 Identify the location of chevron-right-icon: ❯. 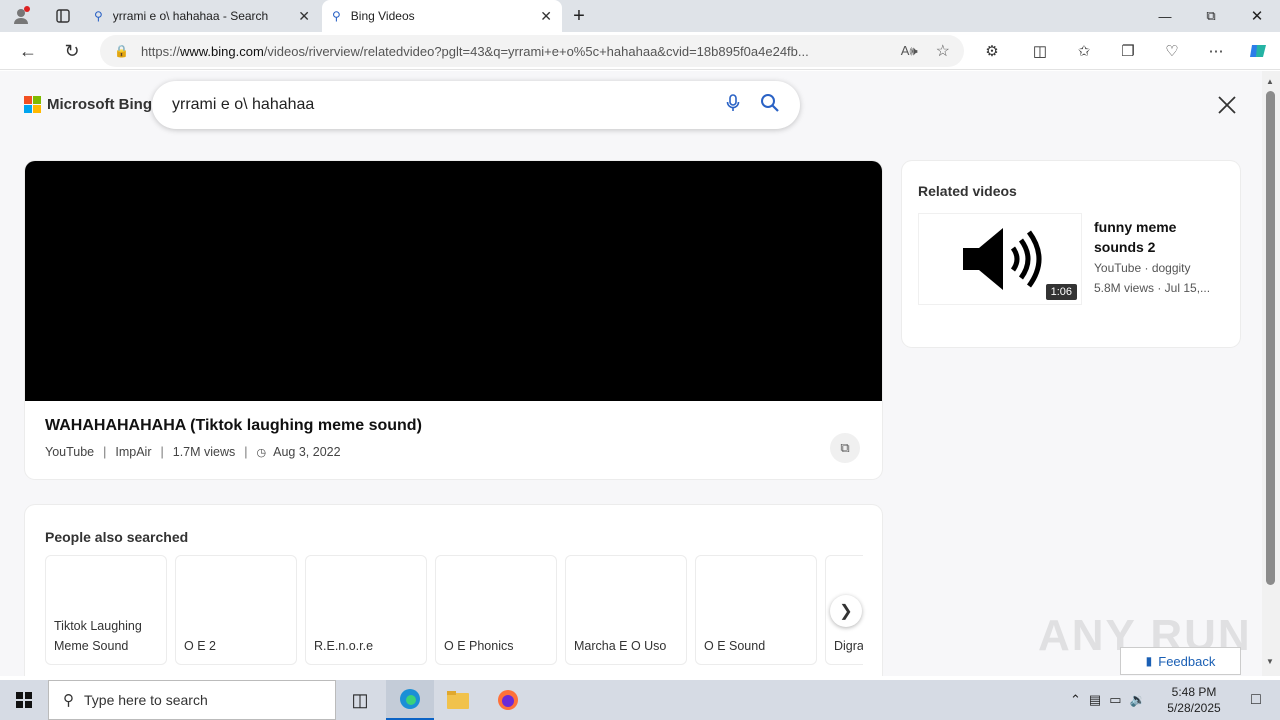
(846, 611).